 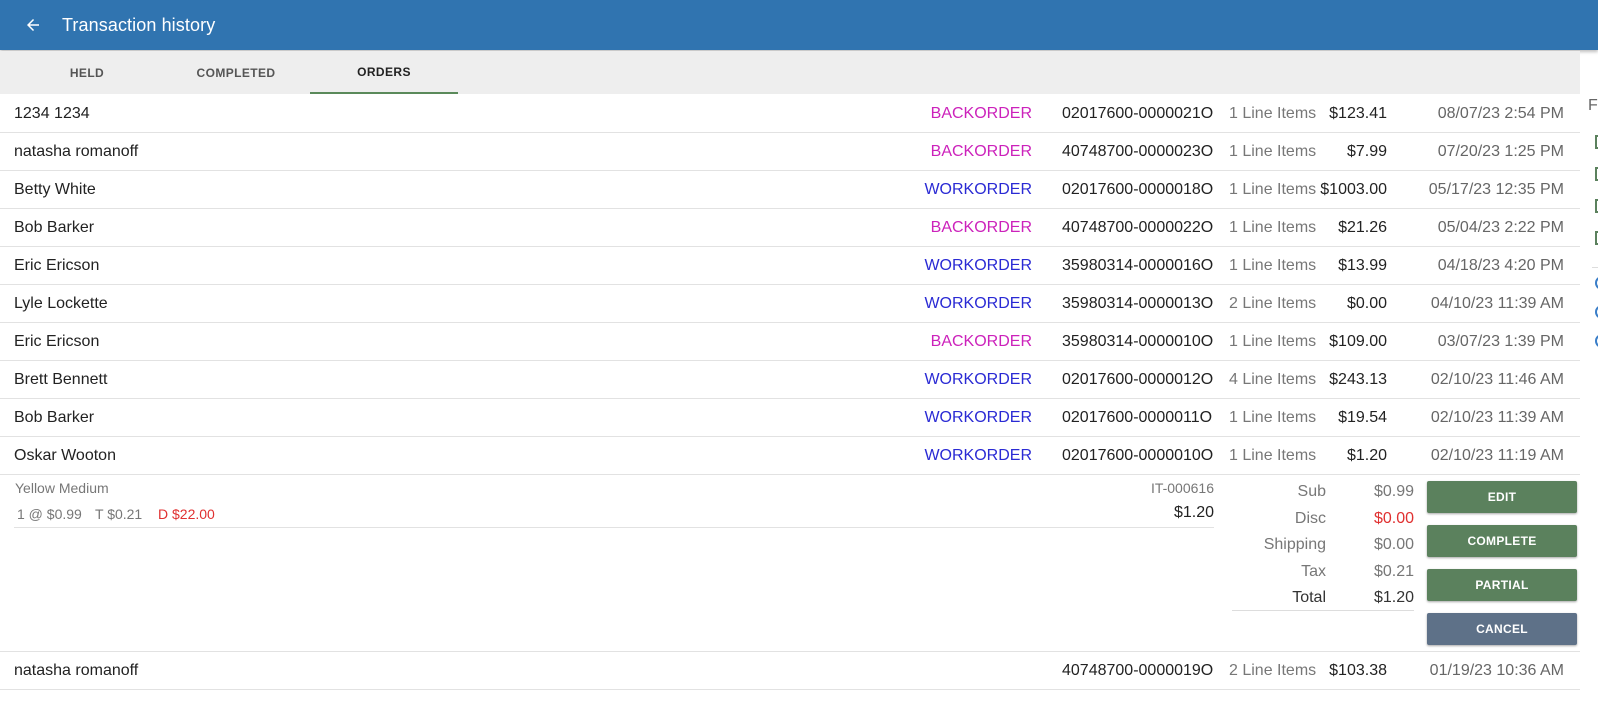 I want to click on order-date: 05/17/23 12:35 PM, so click(x=1496, y=189).